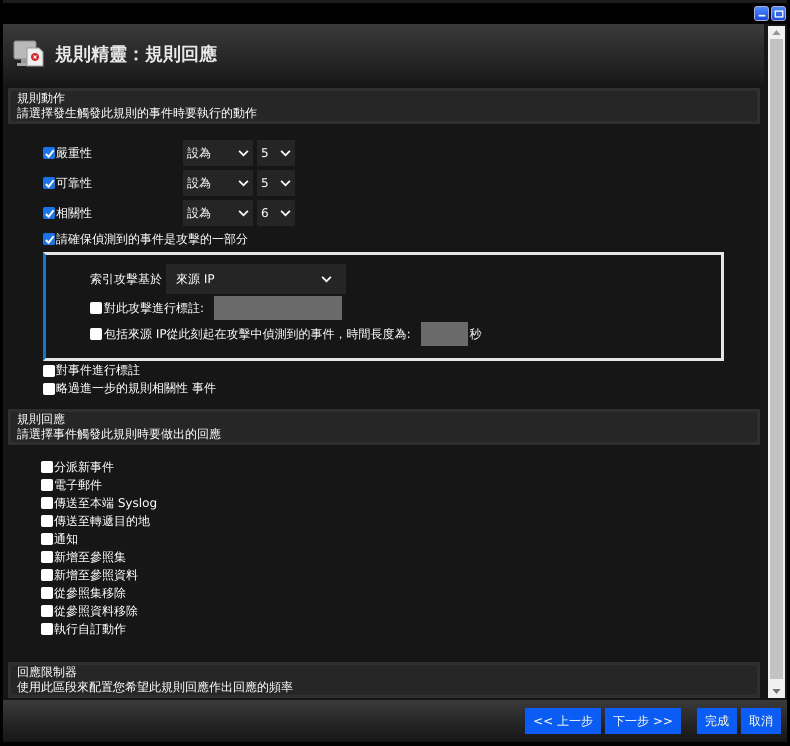 The image size is (790, 746). Describe the element at coordinates (761, 13) in the screenshot. I see `minimize-button` at that location.